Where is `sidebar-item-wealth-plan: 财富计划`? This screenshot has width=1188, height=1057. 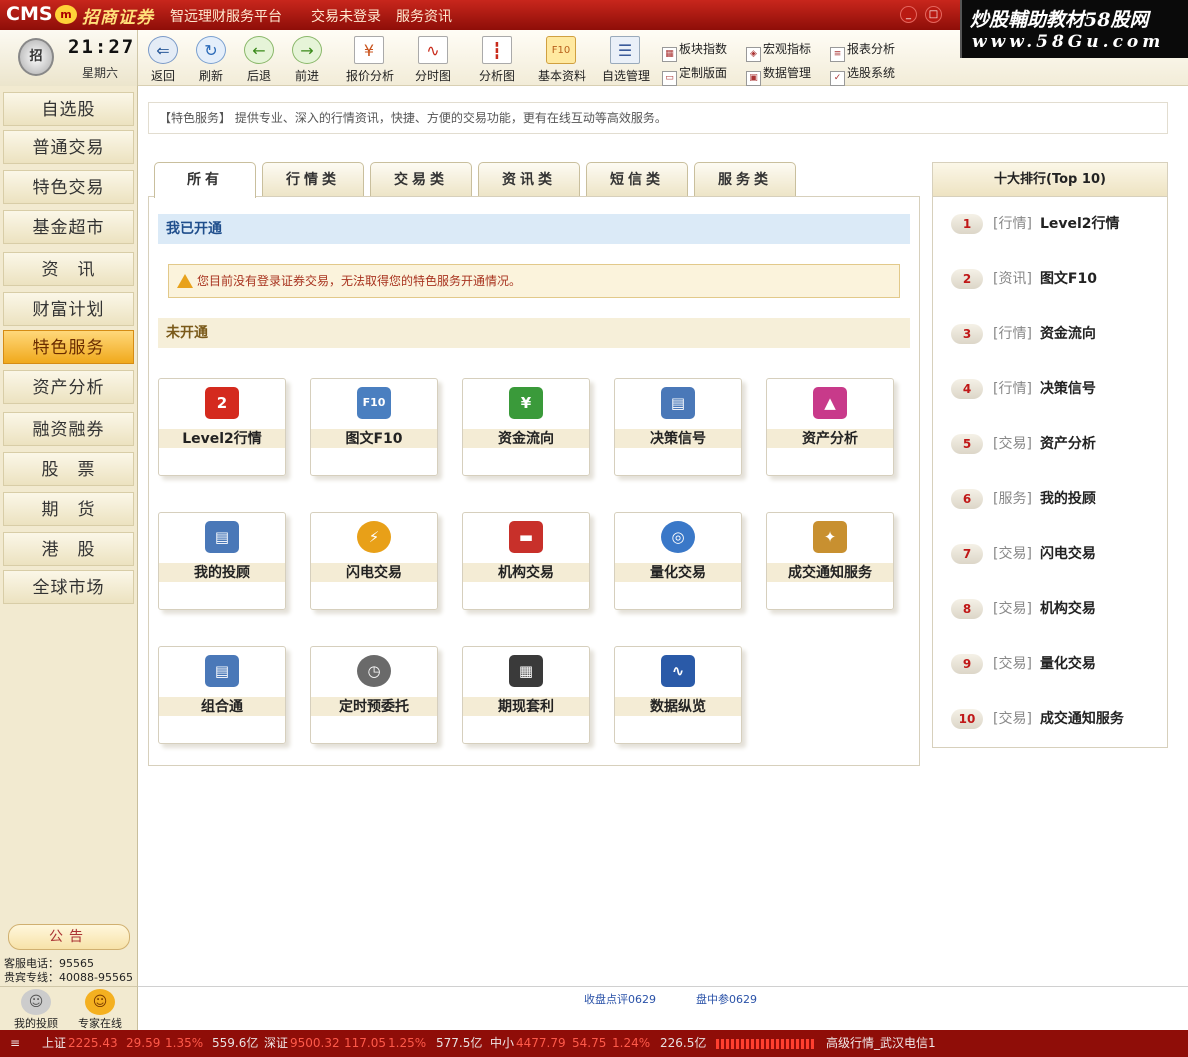
sidebar-item-wealth-plan: 财富计划 is located at coordinates (68, 309).